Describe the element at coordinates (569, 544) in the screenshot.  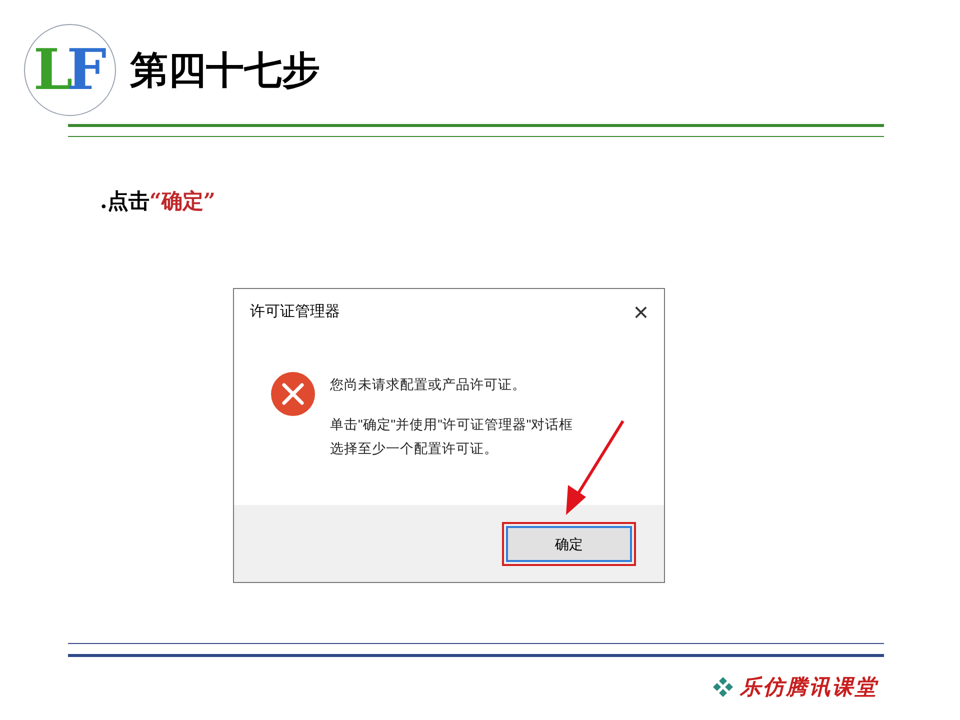
I see `ok-button: 确定` at that location.